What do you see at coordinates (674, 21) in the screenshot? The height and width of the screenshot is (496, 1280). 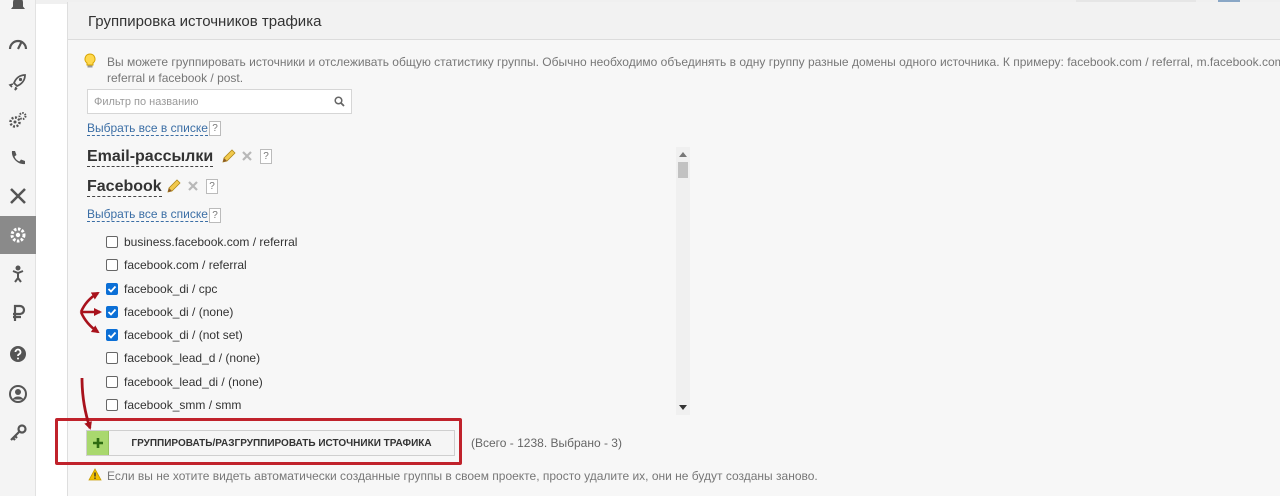 I see `panel-header: Группировка источников трафика` at bounding box center [674, 21].